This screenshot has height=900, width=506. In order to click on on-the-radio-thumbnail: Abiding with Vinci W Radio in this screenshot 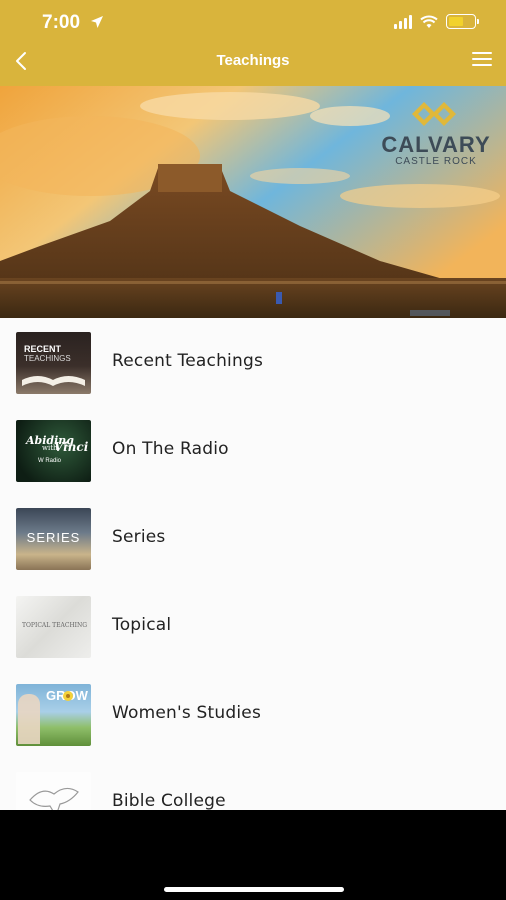, I will do `click(53, 451)`.